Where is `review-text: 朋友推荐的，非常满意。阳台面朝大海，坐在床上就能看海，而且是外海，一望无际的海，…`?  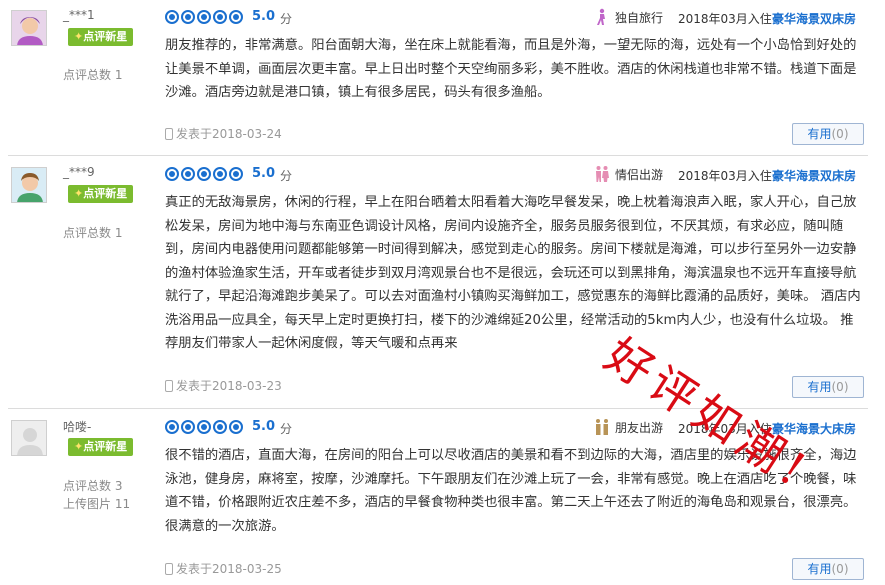 review-text: 朋友推荐的，非常满意。阳台面朝大海，坐在床上就能看海，而且是外海，一望无际的海，… is located at coordinates (511, 69).